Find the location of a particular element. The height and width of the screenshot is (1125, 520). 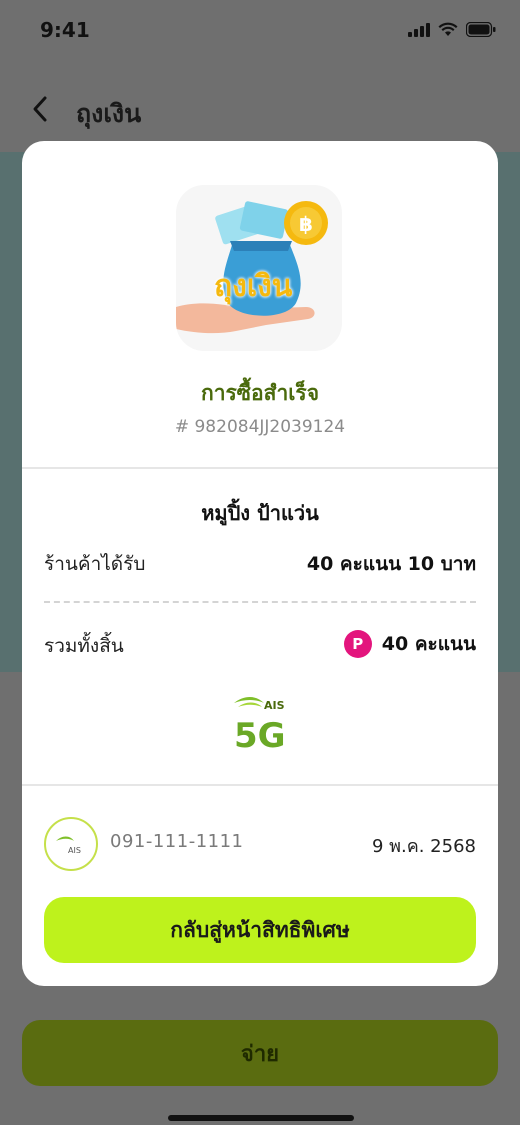

status-icons is located at coordinates (452, 29).